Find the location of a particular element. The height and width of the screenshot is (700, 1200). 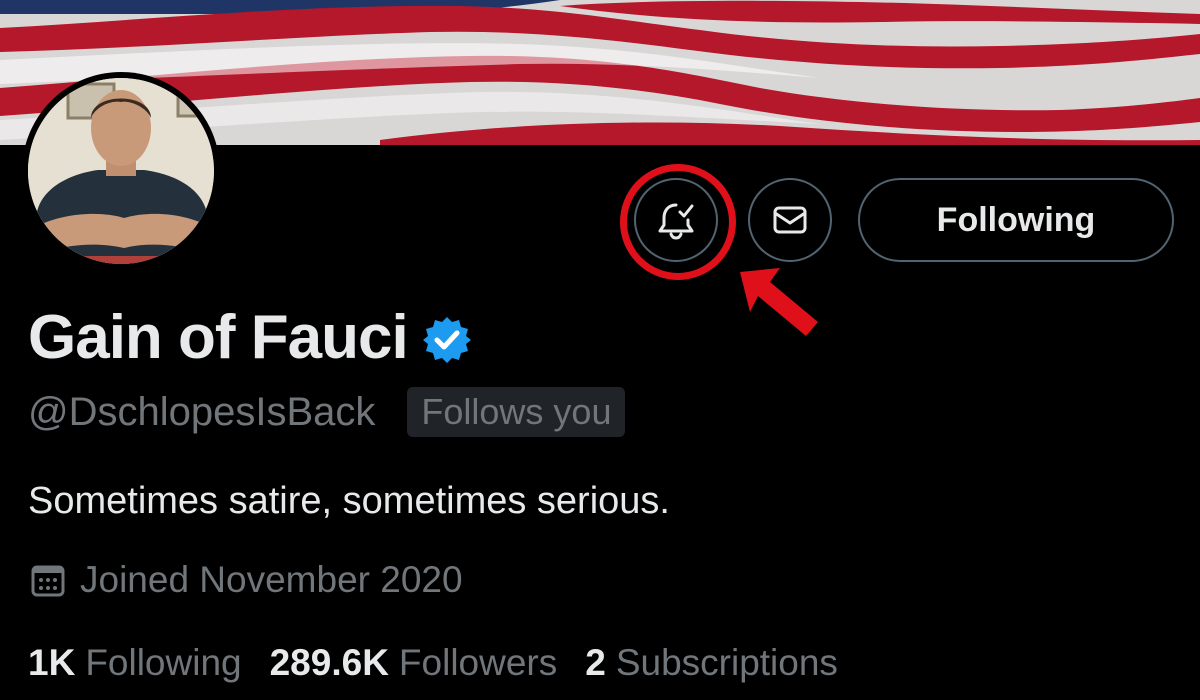

following-button-label: Following is located at coordinates (1016, 219).